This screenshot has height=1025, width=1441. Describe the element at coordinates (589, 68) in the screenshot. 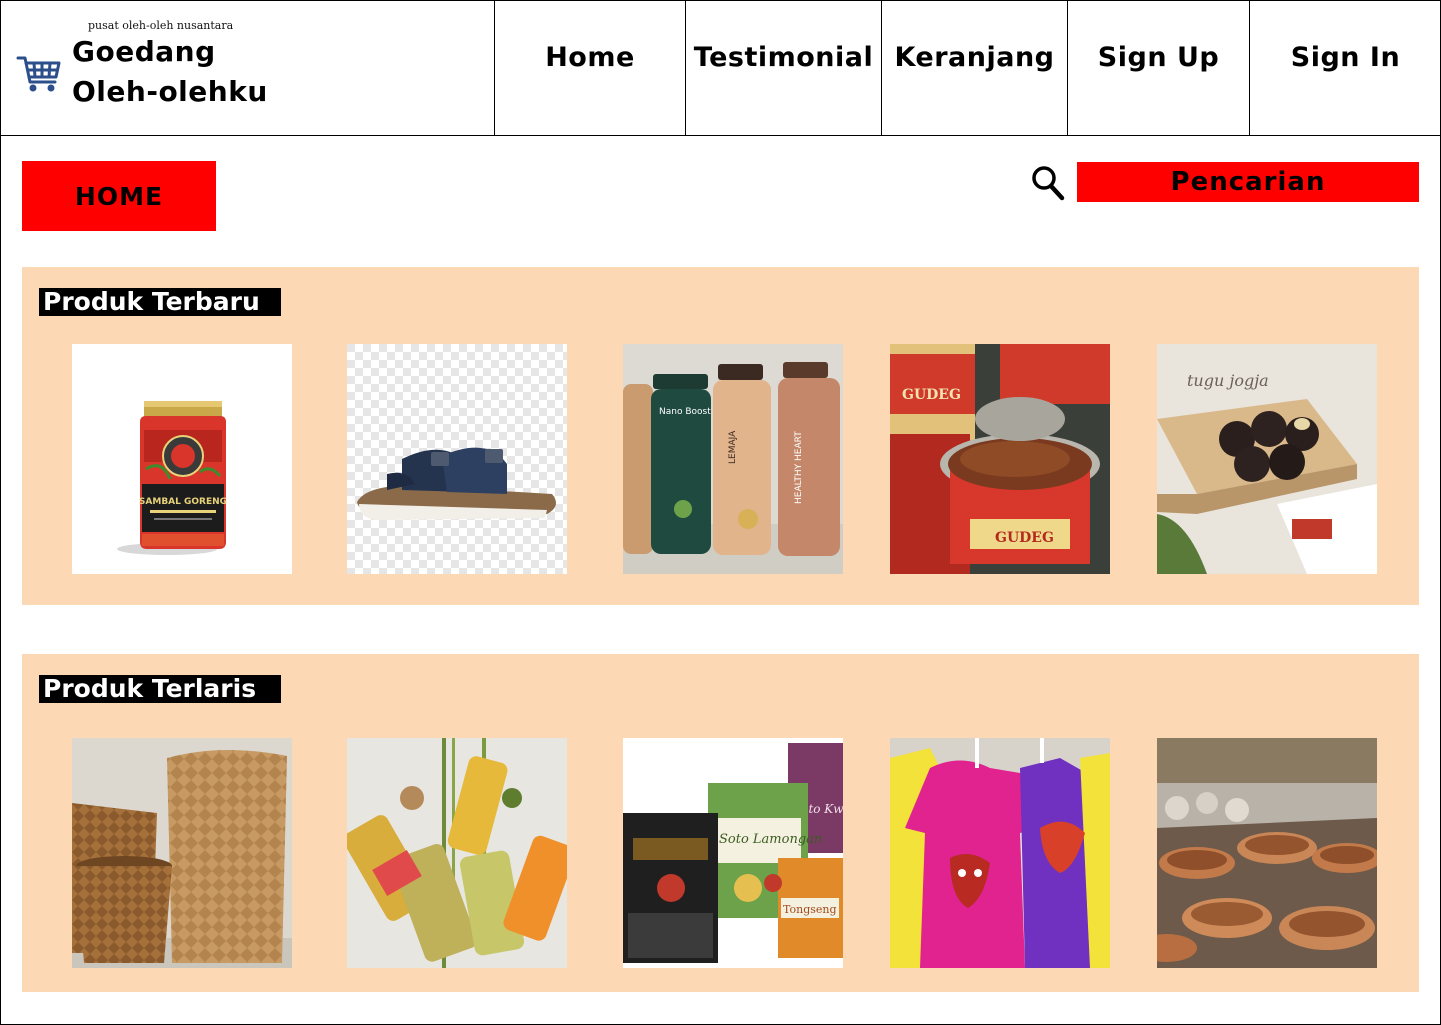

I see `nav-home: Home` at that location.